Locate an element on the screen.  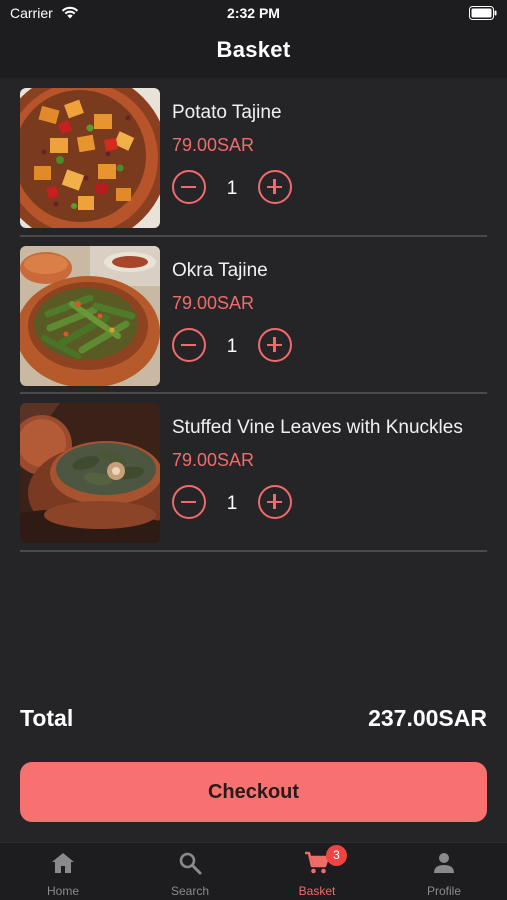
item-name: Potato Tajine is located at coordinates (227, 112).